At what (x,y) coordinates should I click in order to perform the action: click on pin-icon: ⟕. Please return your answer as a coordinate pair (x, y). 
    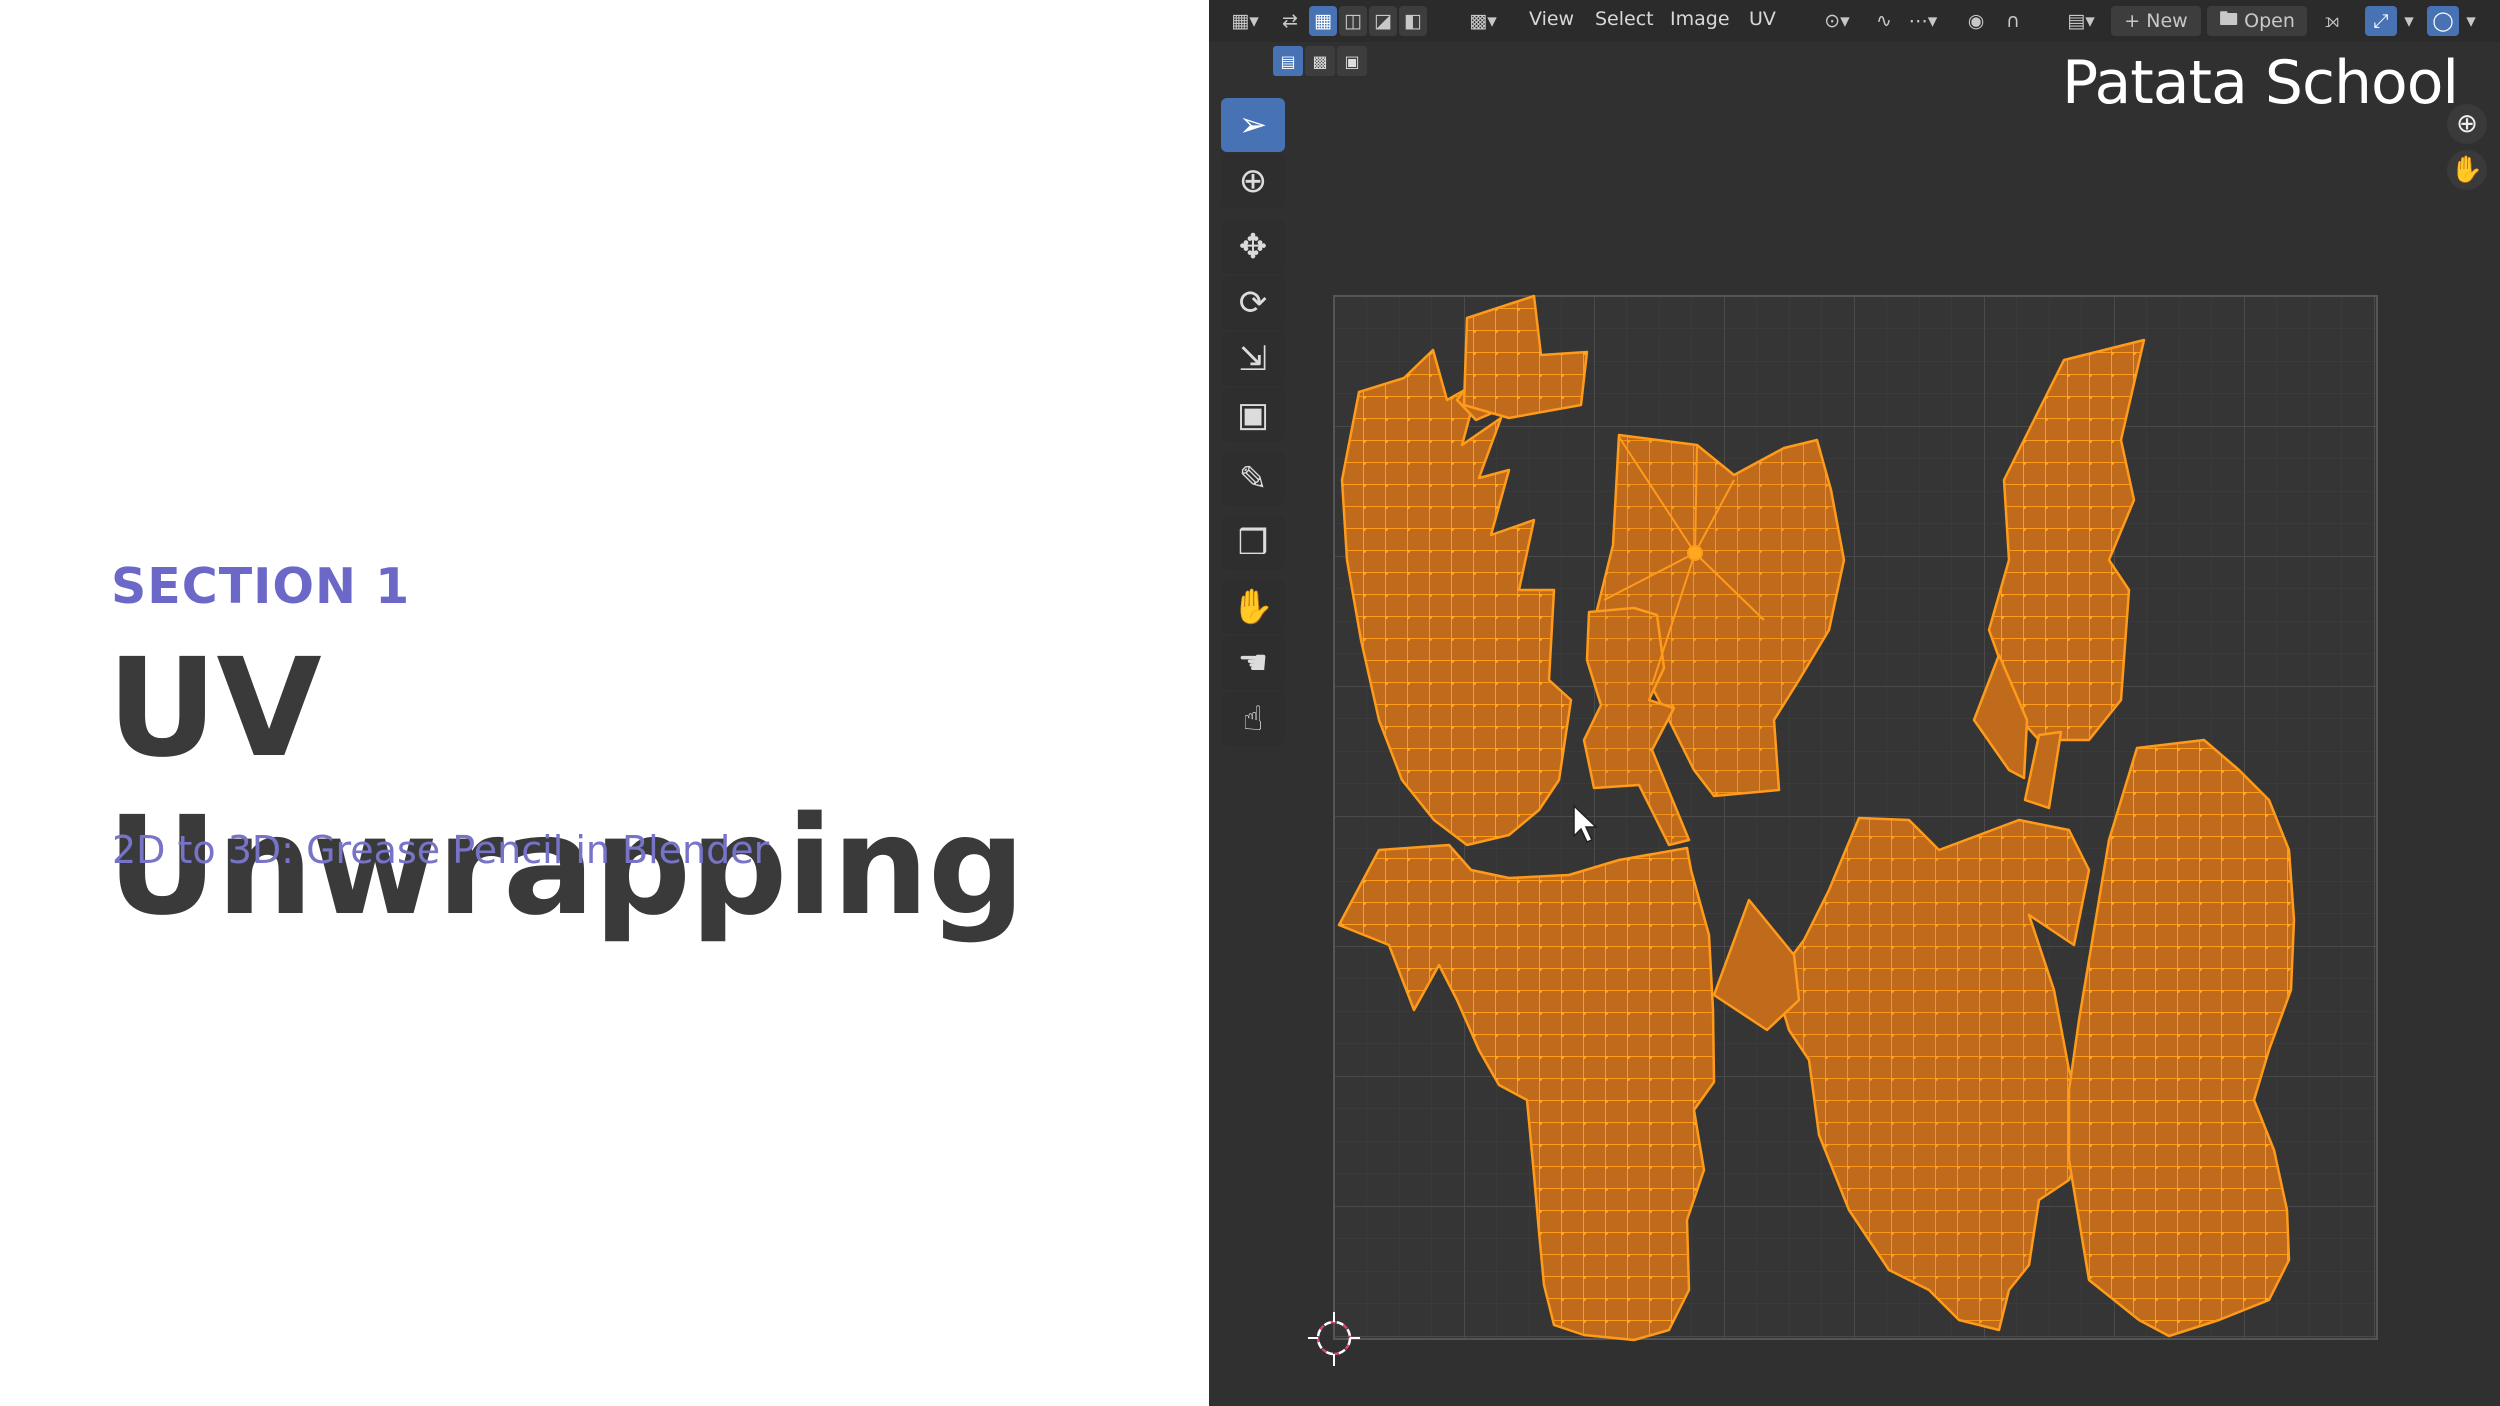
    Looking at the image, I should click on (2332, 21).